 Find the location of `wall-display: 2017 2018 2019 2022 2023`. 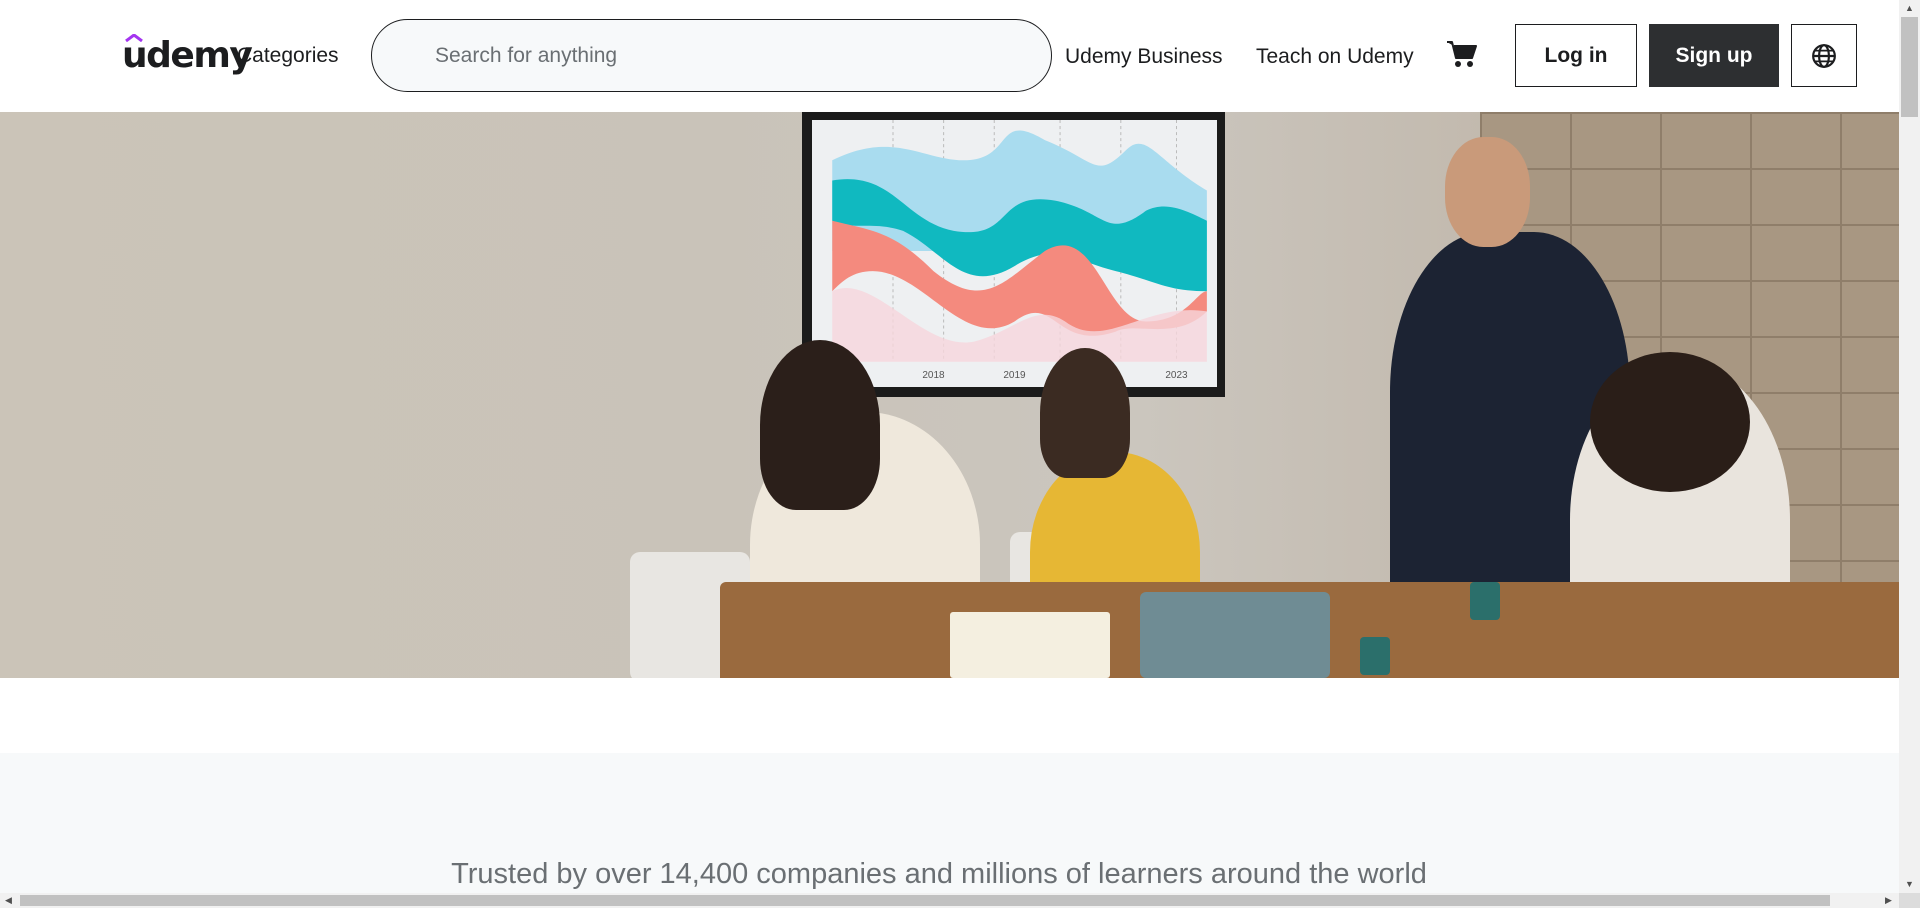

wall-display: 2017 2018 2019 2022 2023 is located at coordinates (1013, 254).